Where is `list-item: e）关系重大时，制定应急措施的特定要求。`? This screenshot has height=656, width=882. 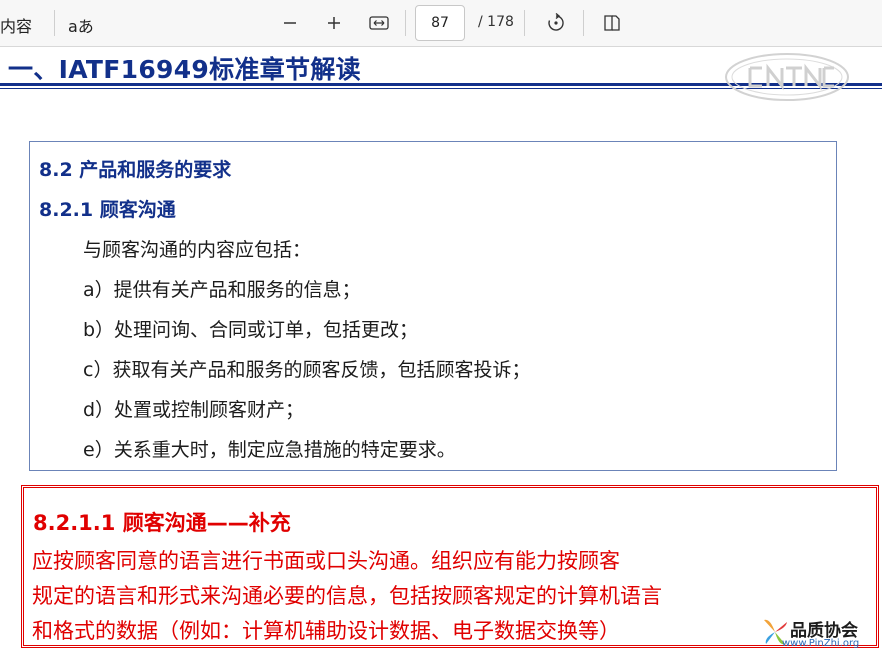 list-item: e）关系重大时，制定应急措施的特定要求。 is located at coordinates (269, 450).